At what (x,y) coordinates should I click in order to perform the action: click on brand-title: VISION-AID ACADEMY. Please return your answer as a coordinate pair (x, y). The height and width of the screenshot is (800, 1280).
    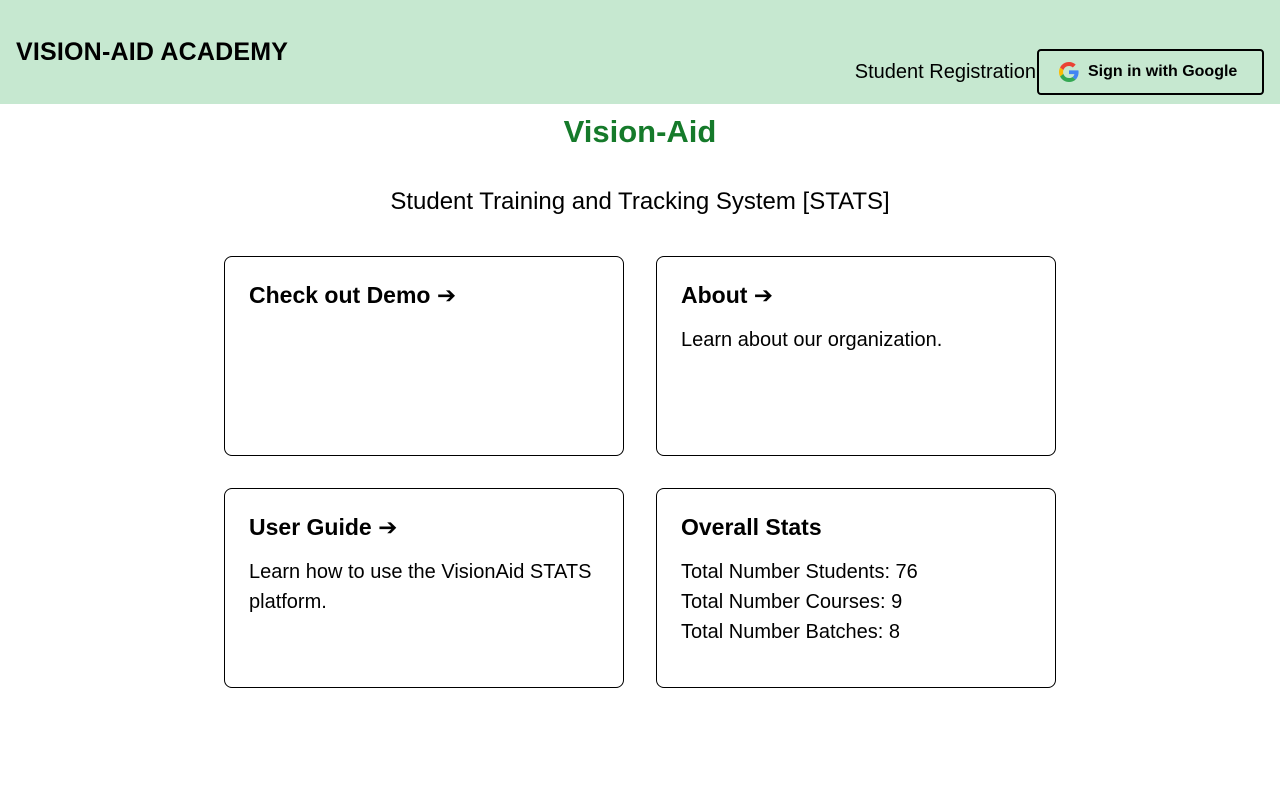
    Looking at the image, I should click on (152, 52).